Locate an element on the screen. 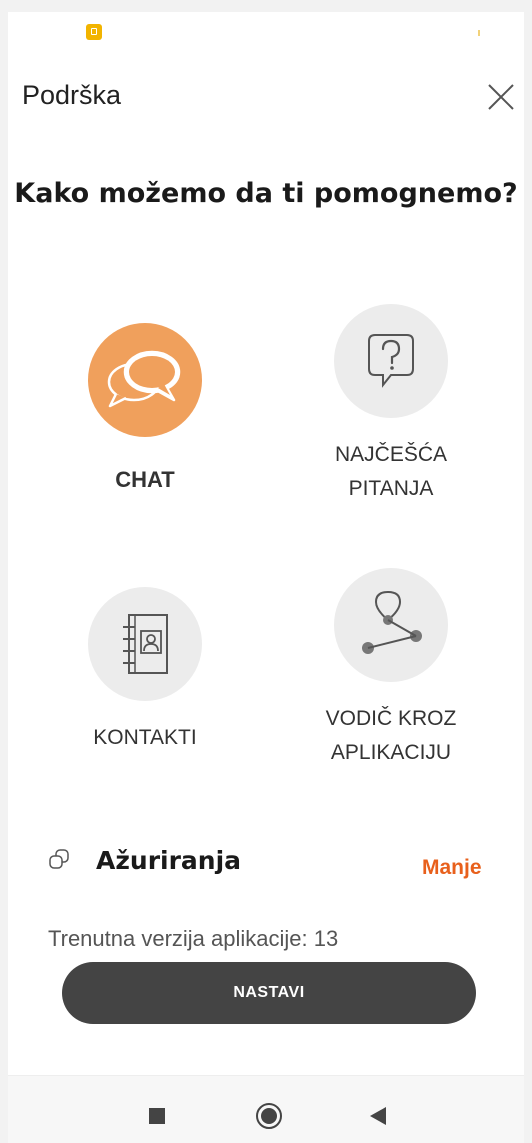 The image size is (532, 1143). system-nav-bar is located at coordinates (266, 1109).